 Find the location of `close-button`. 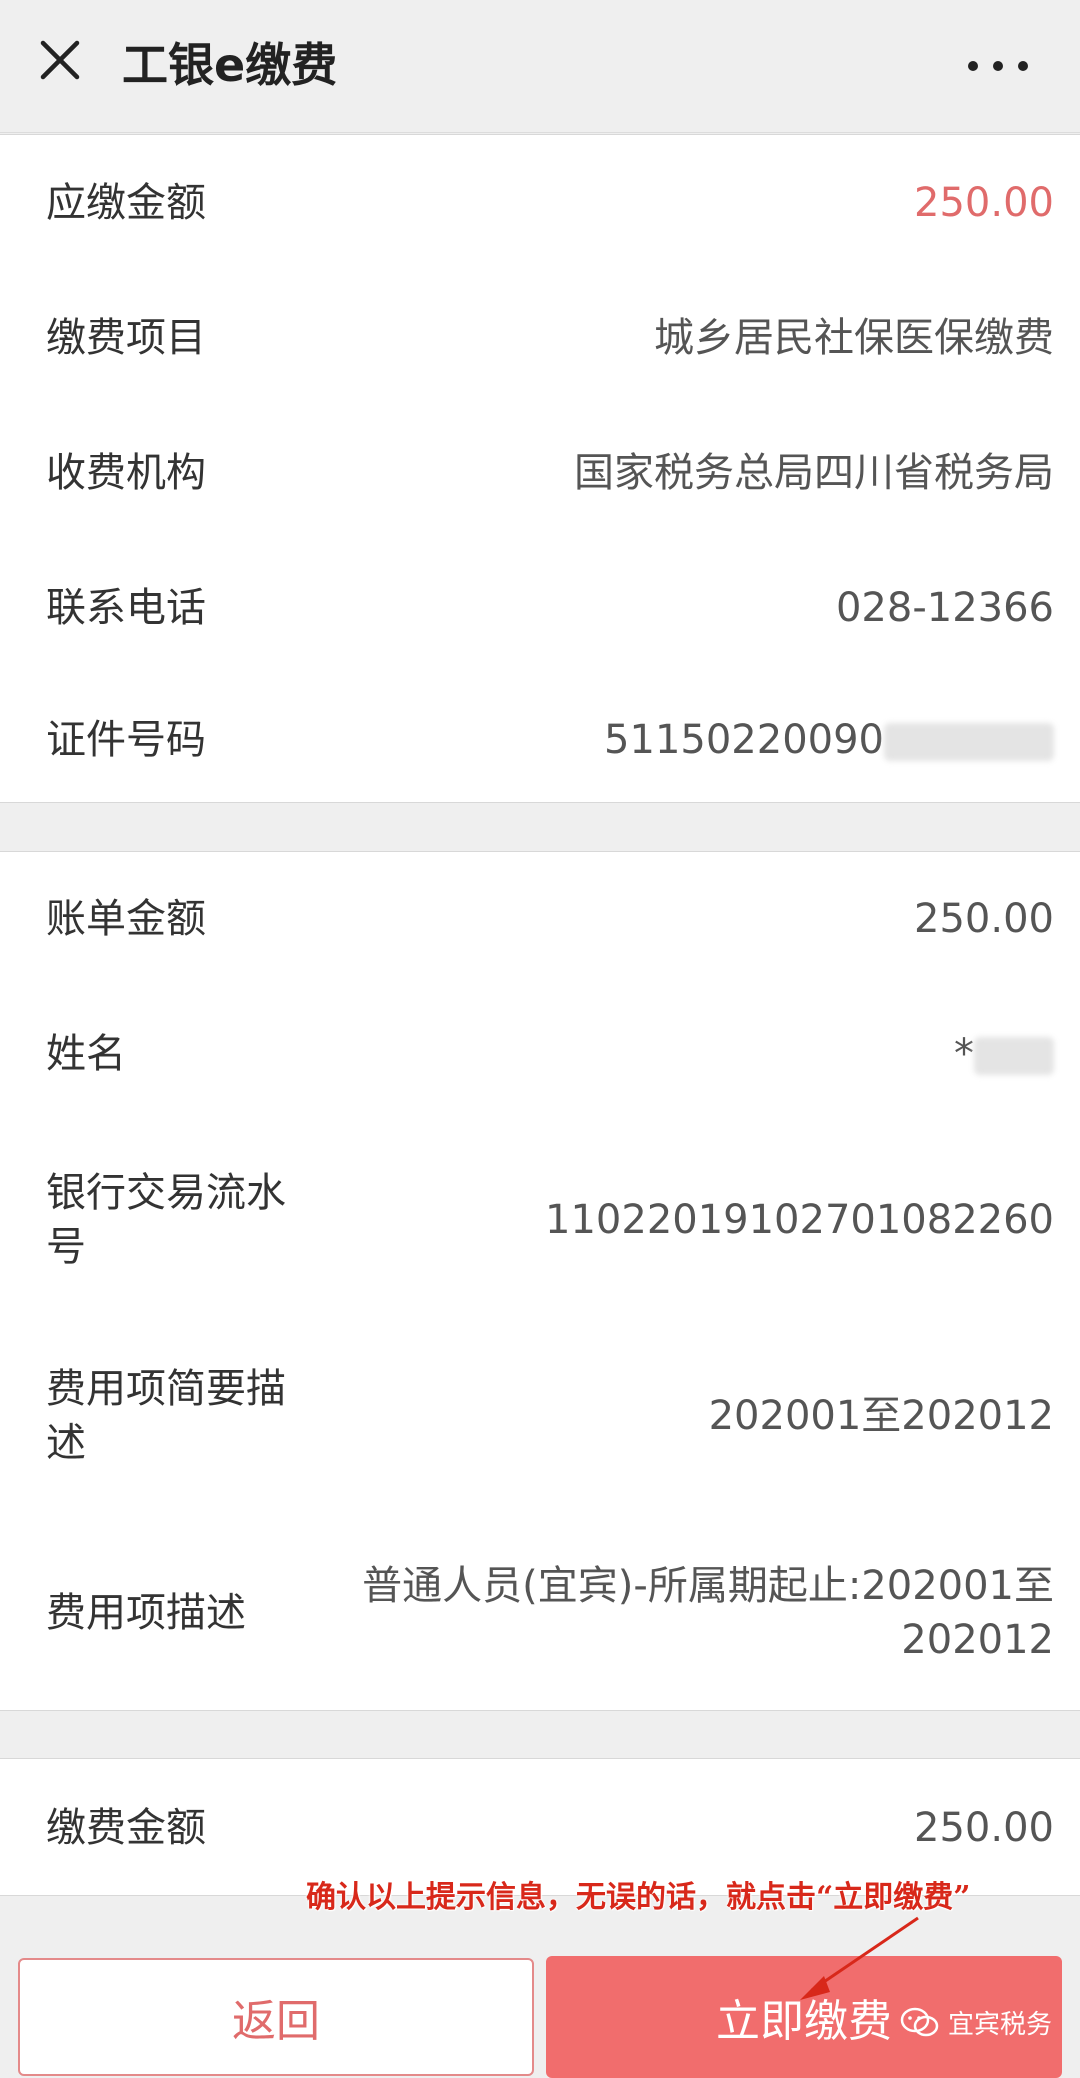

close-button is located at coordinates (60, 60).